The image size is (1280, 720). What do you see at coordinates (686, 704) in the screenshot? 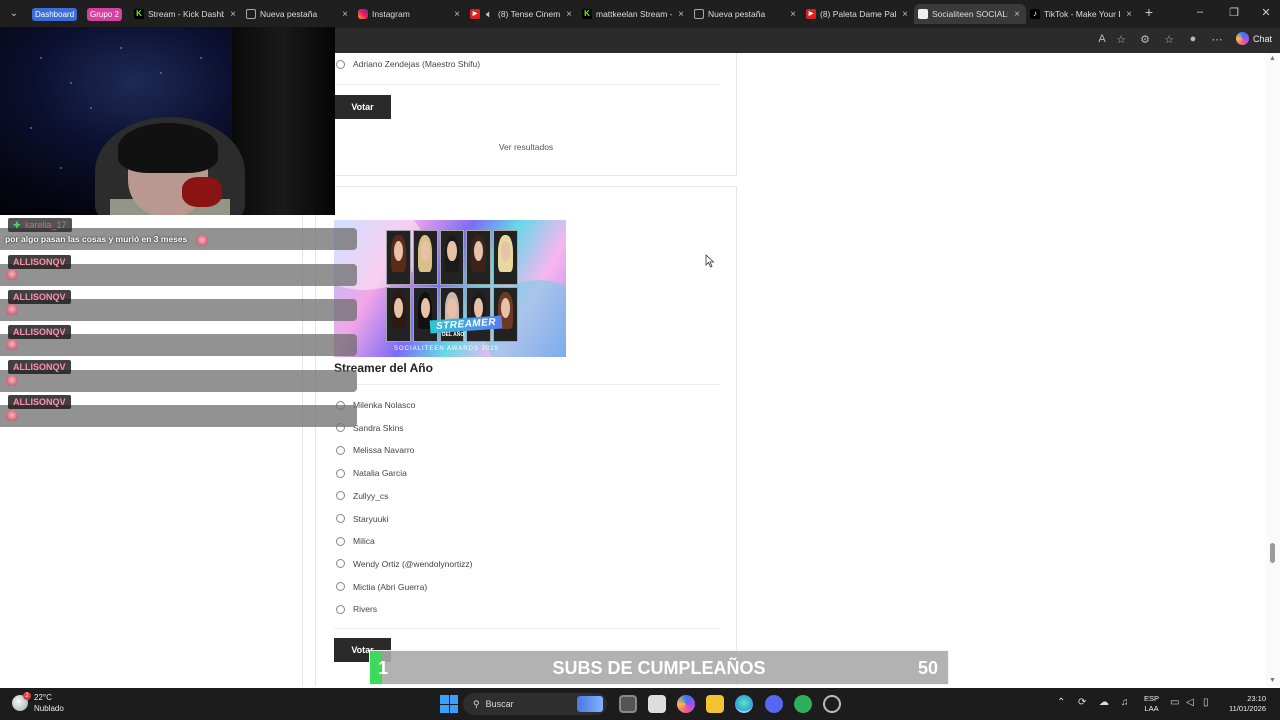
I see `copilot-app-icon` at bounding box center [686, 704].